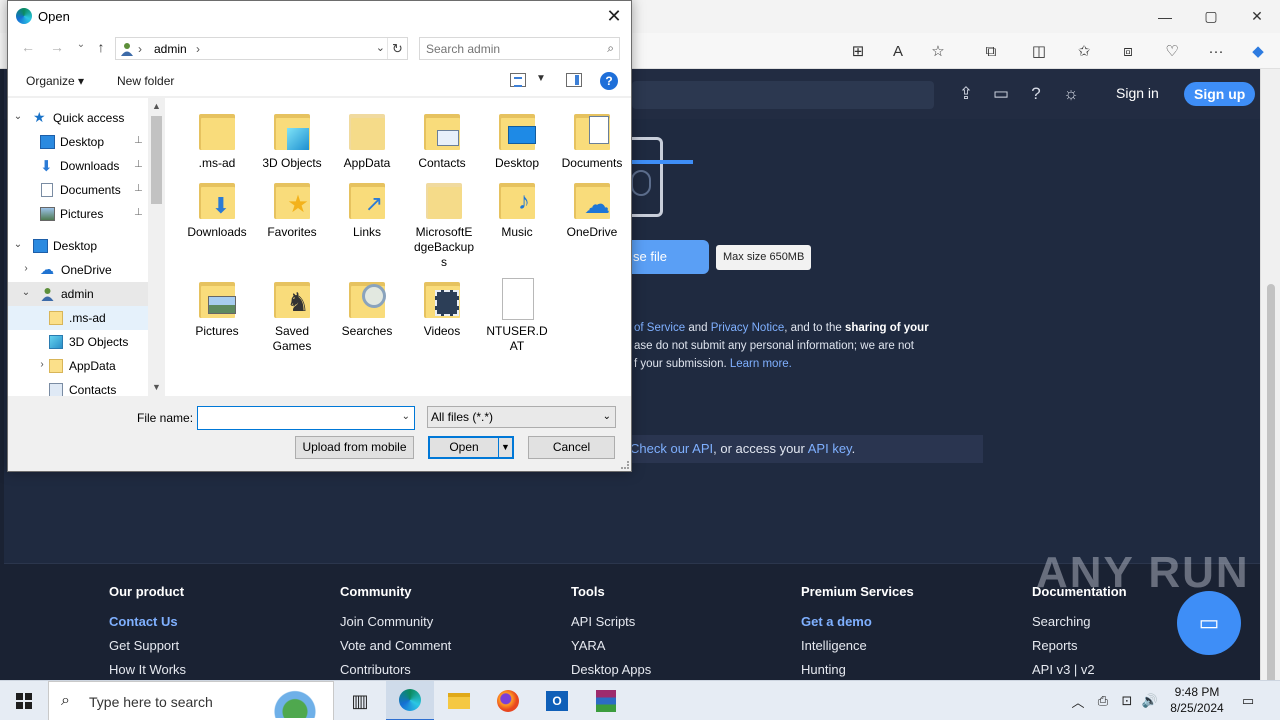 Image resolution: width=1280 pixels, height=720 pixels. What do you see at coordinates (217, 209) in the screenshot?
I see `file-item: ⬇ Downloads` at bounding box center [217, 209].